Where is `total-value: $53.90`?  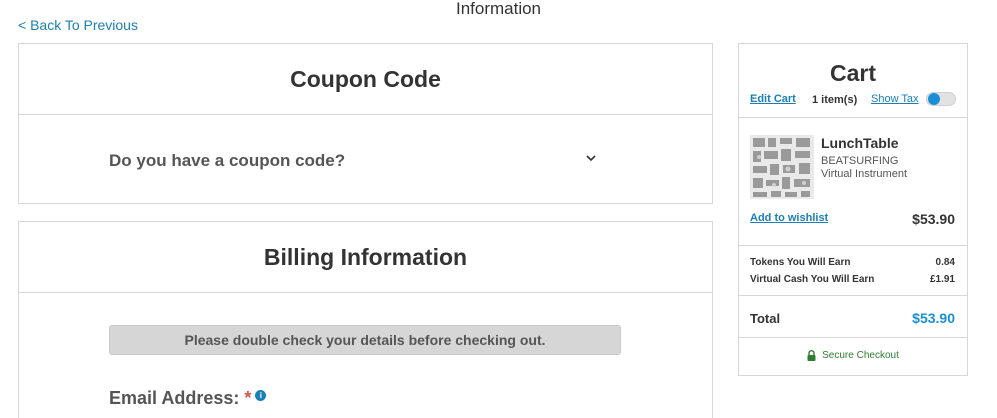
total-value: $53.90 is located at coordinates (933, 318).